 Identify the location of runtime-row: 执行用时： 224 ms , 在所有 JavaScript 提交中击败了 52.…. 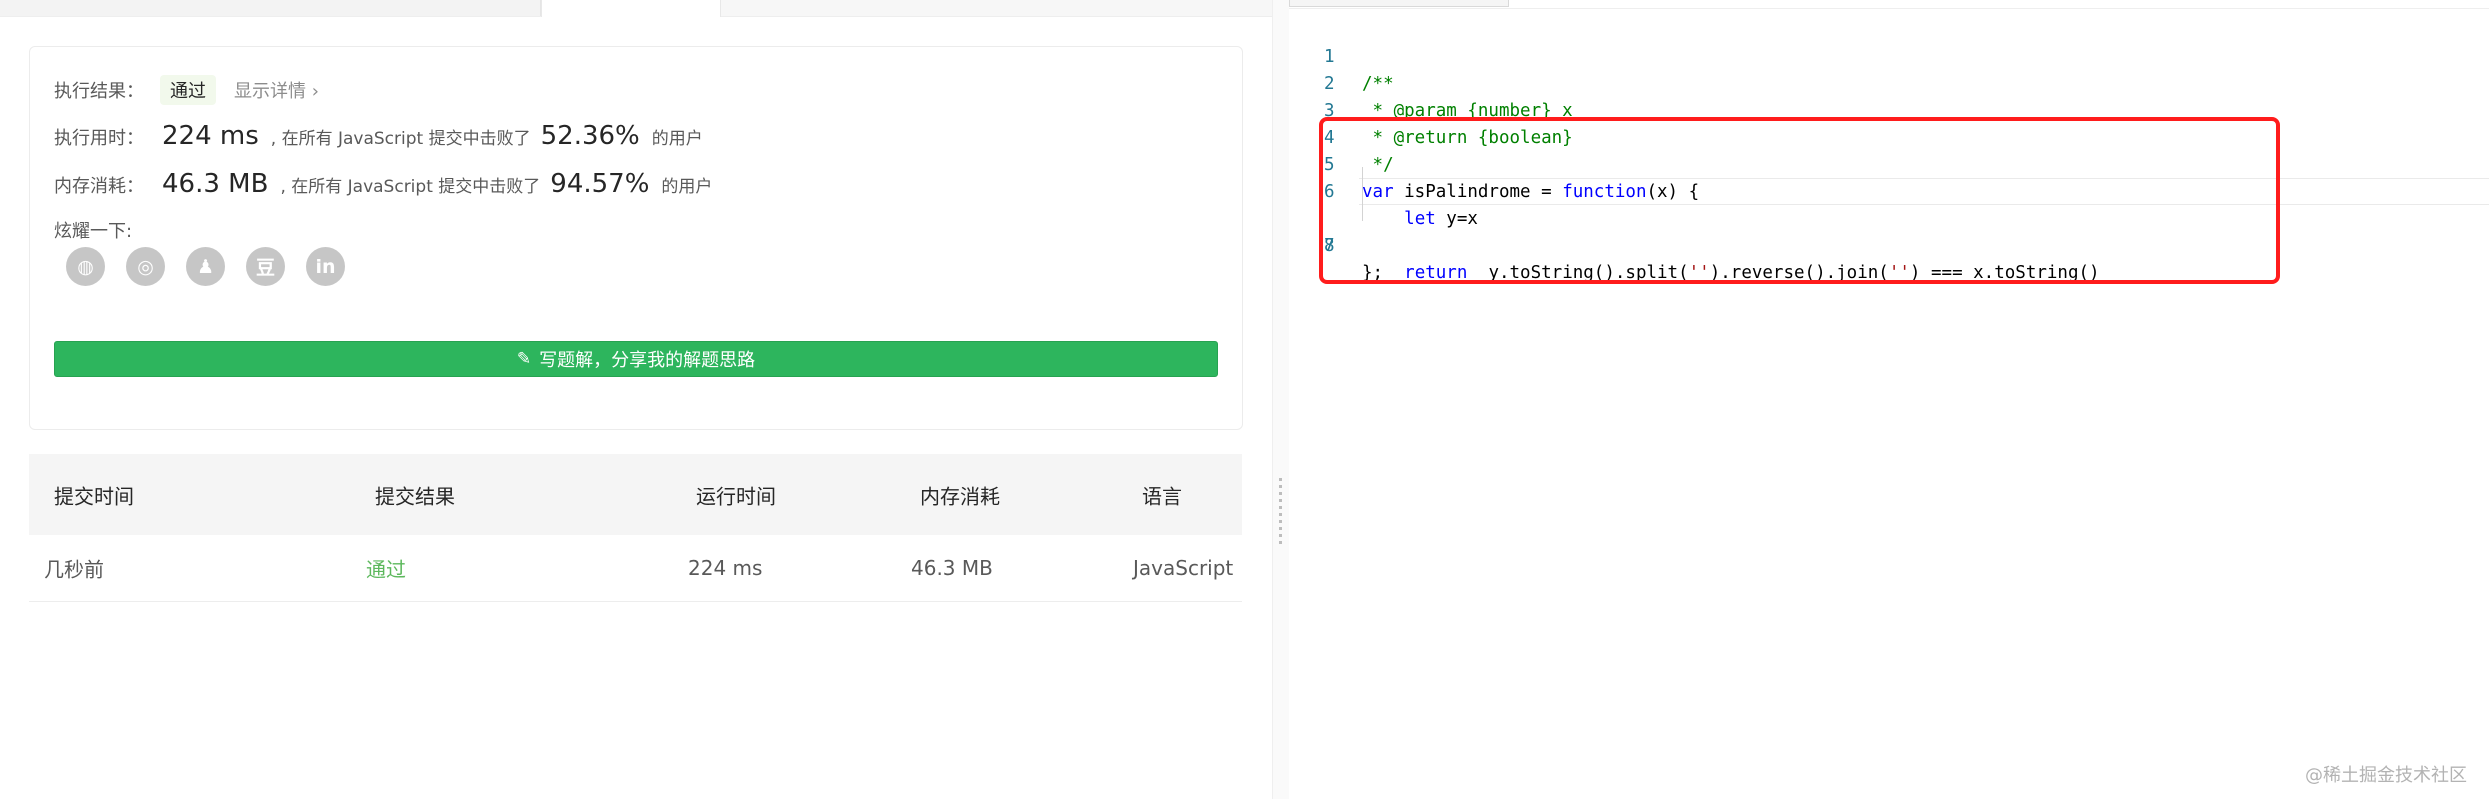
(378, 136).